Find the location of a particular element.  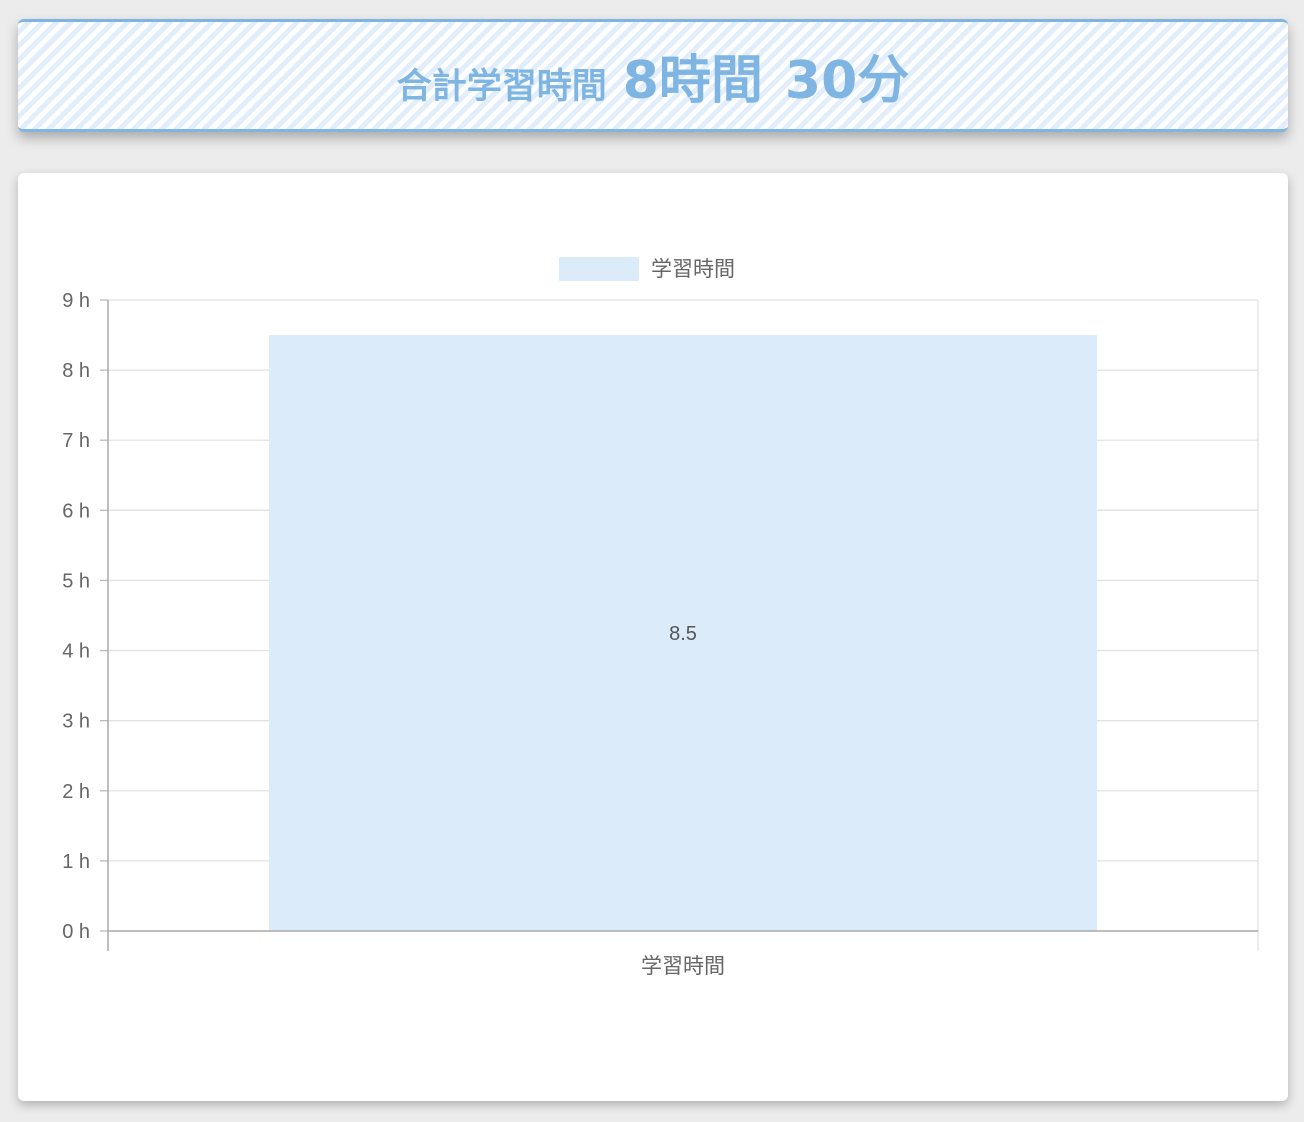

total-study-time-line: 合計学習時間 8 時間 30 分 is located at coordinates (653, 75).